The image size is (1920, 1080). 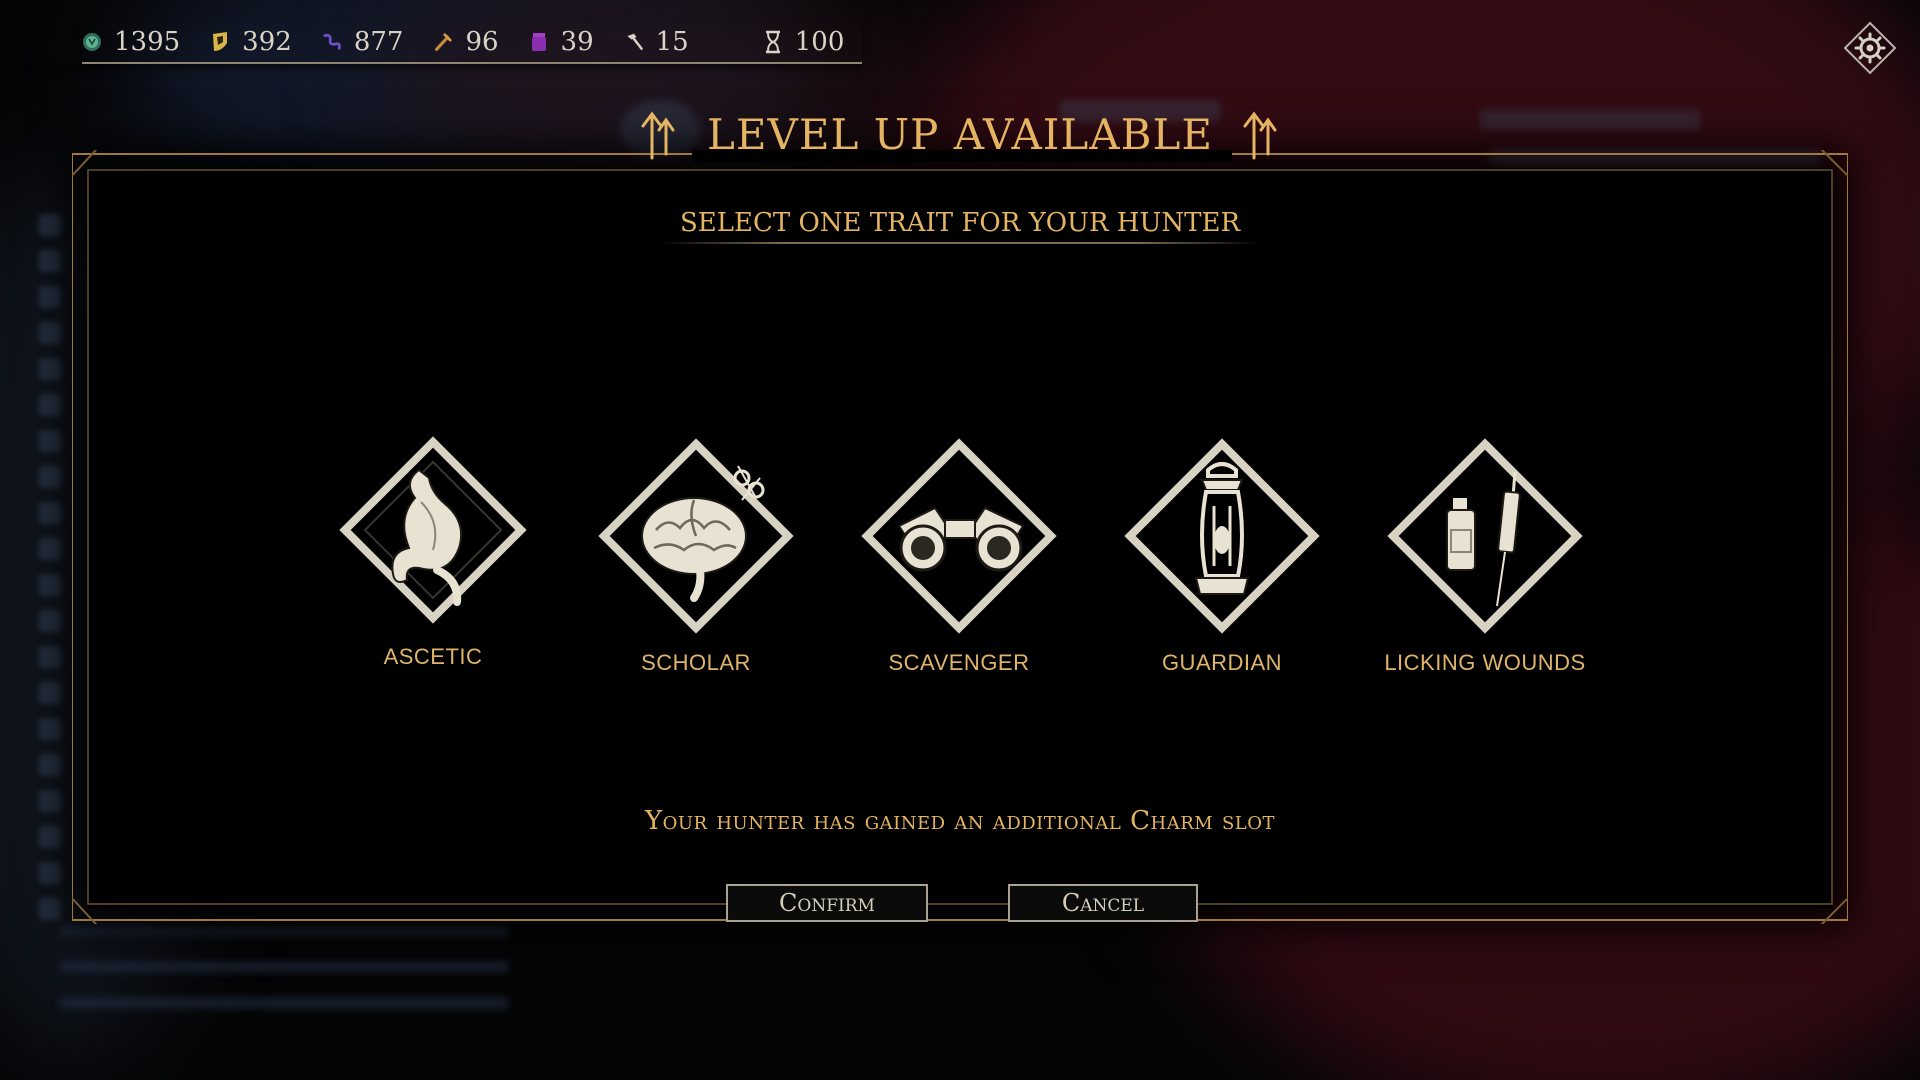 I want to click on trait-scavenger: SCAVENGER, so click(x=959, y=556).